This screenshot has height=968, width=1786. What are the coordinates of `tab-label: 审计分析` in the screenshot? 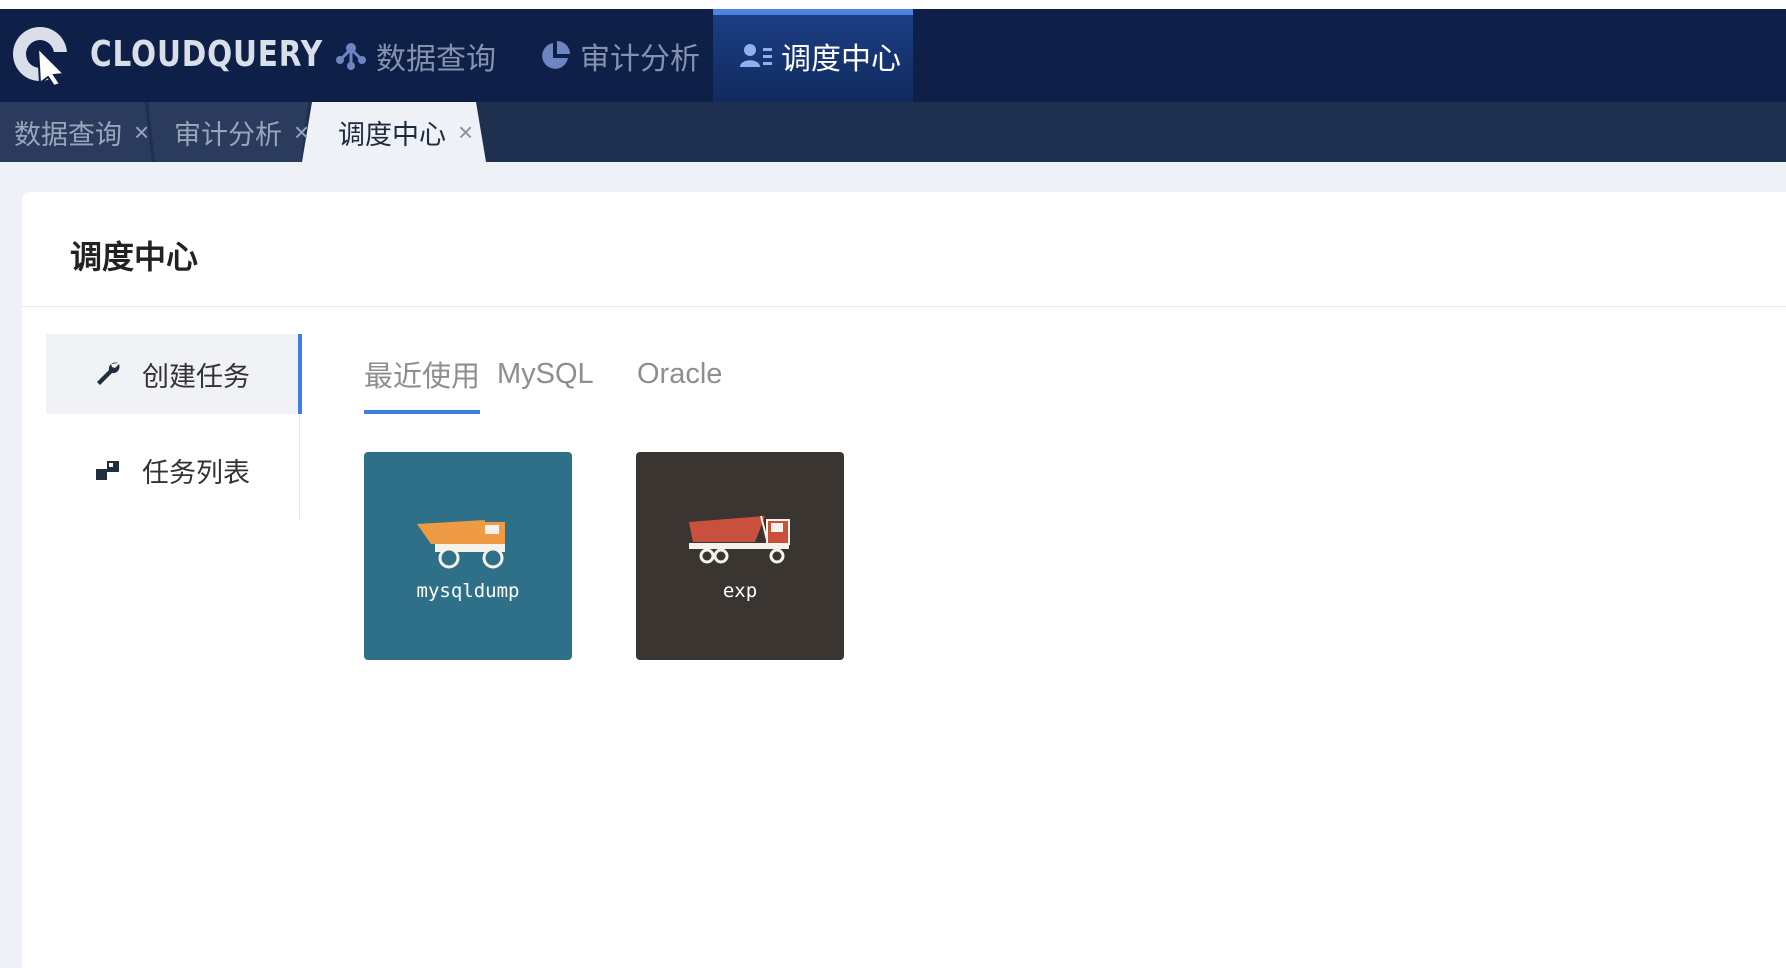 It's located at (228, 134).